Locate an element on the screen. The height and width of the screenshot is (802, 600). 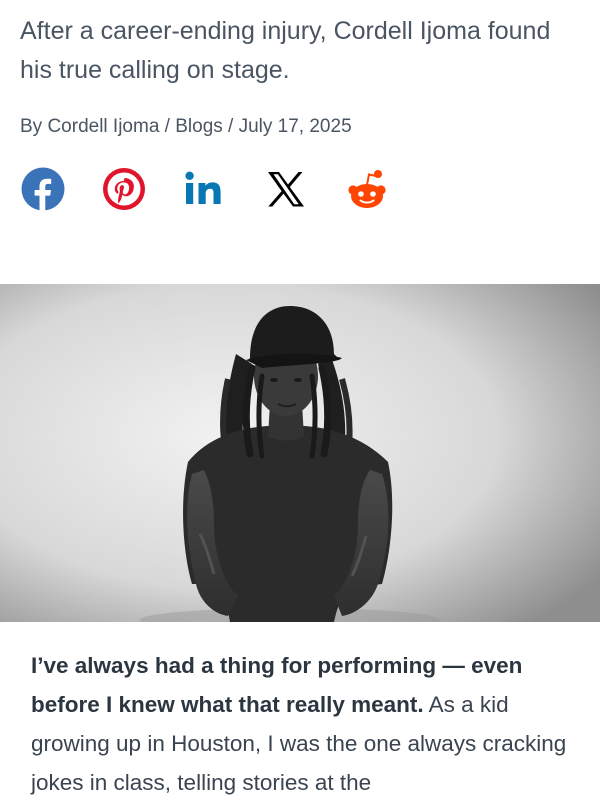
article-byline: By Cordell Ijoma / Blogs / July 17, 2025 is located at coordinates (186, 127).